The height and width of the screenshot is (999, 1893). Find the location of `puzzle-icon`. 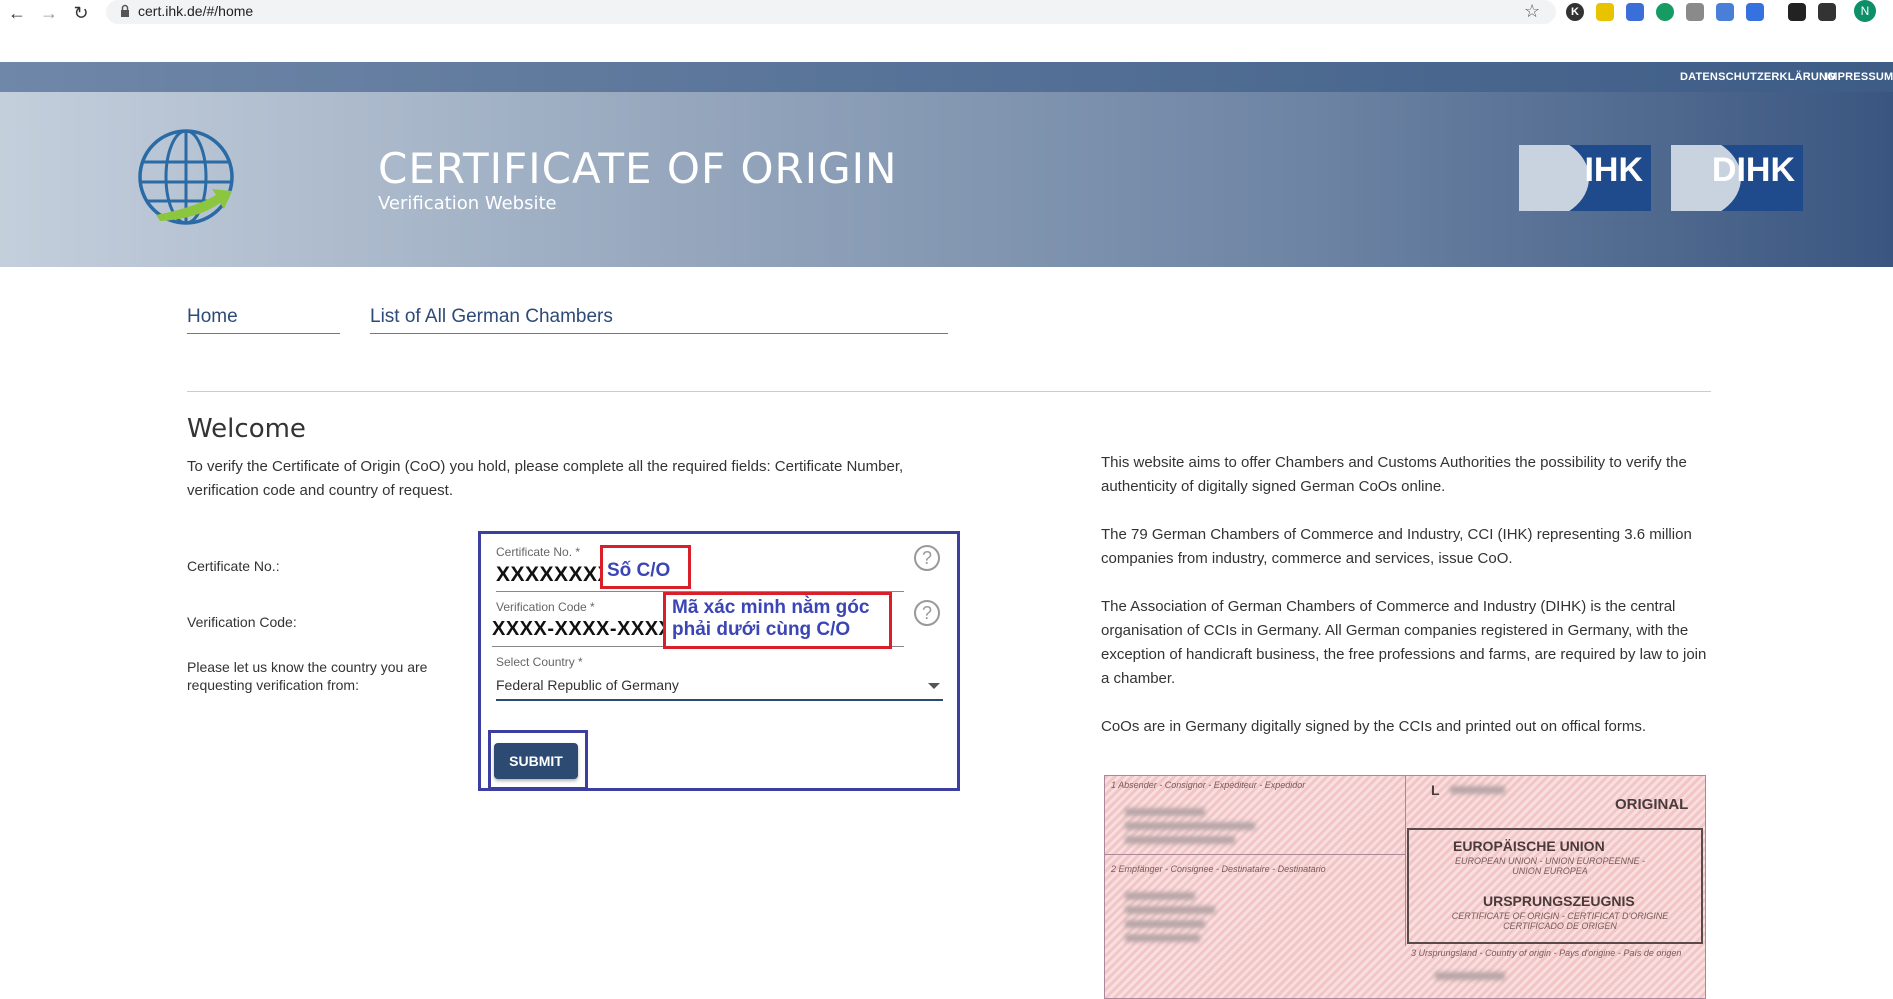

puzzle-icon is located at coordinates (1797, 12).